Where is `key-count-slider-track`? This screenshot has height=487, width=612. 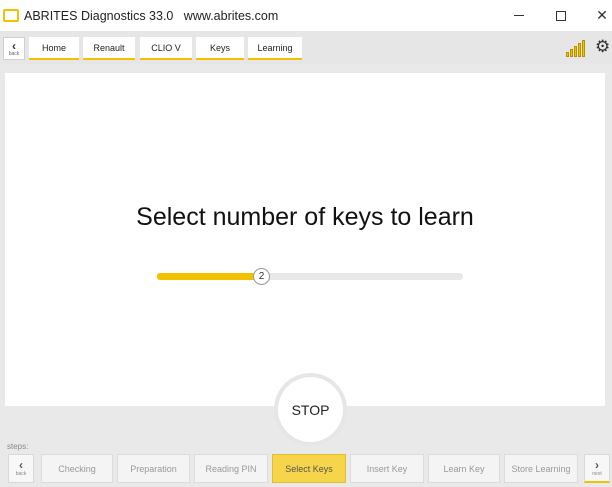
key-count-slider-track is located at coordinates (310, 276).